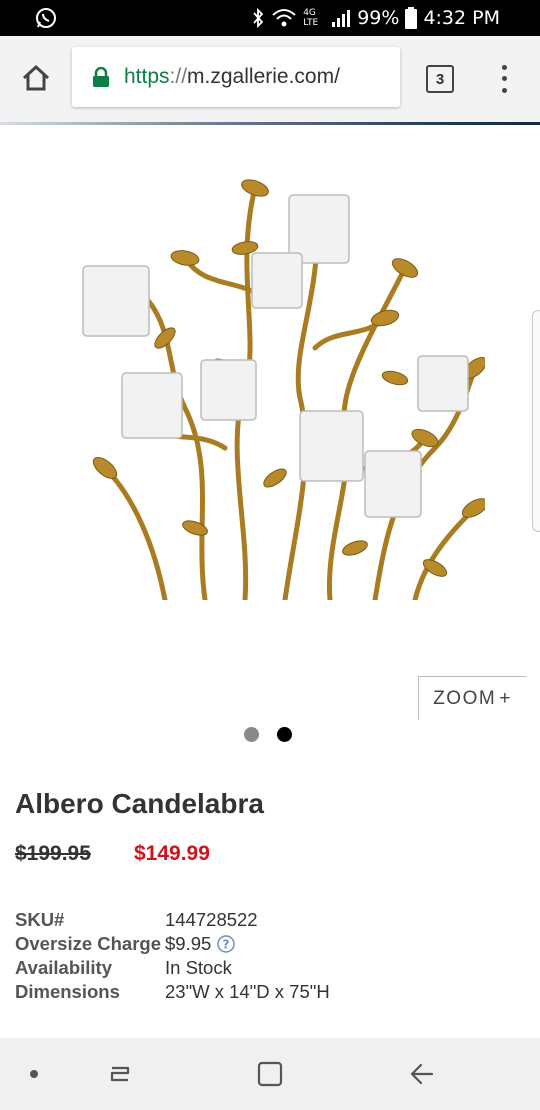 This screenshot has height=1110, width=540. Describe the element at coordinates (67, 991) in the screenshot. I see `detail-label: Dimensions` at that location.